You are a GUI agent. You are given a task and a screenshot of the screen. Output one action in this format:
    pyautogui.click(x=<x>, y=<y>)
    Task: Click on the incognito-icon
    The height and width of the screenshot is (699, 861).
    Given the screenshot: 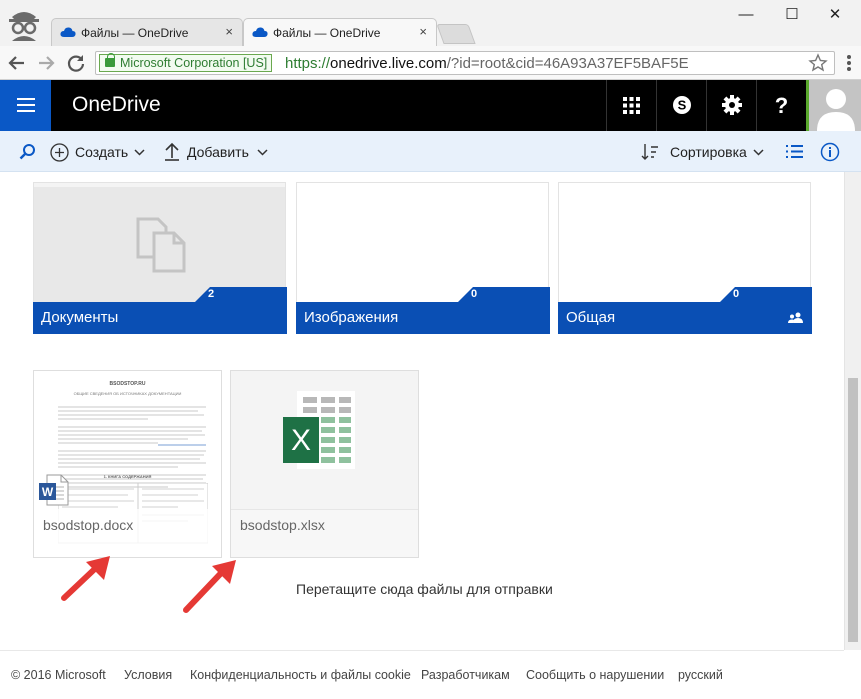 What is the action you would take?
    pyautogui.click(x=24, y=26)
    